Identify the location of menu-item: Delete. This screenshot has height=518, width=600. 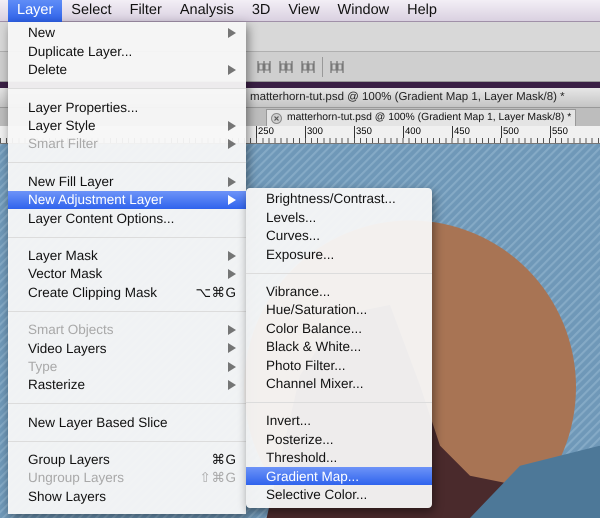
(127, 70).